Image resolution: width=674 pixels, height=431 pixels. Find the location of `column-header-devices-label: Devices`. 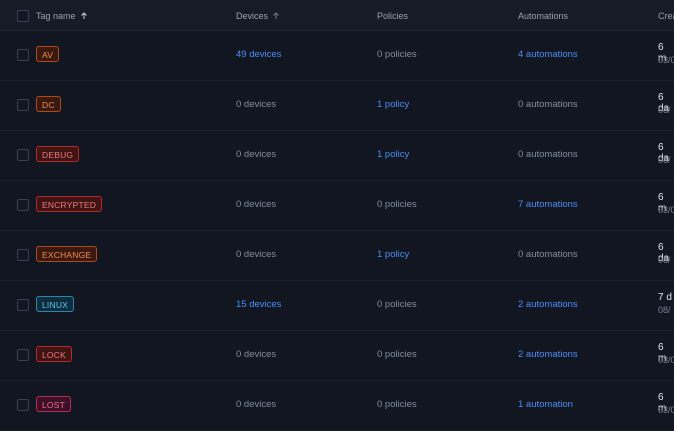

column-header-devices-label: Devices is located at coordinates (252, 16).